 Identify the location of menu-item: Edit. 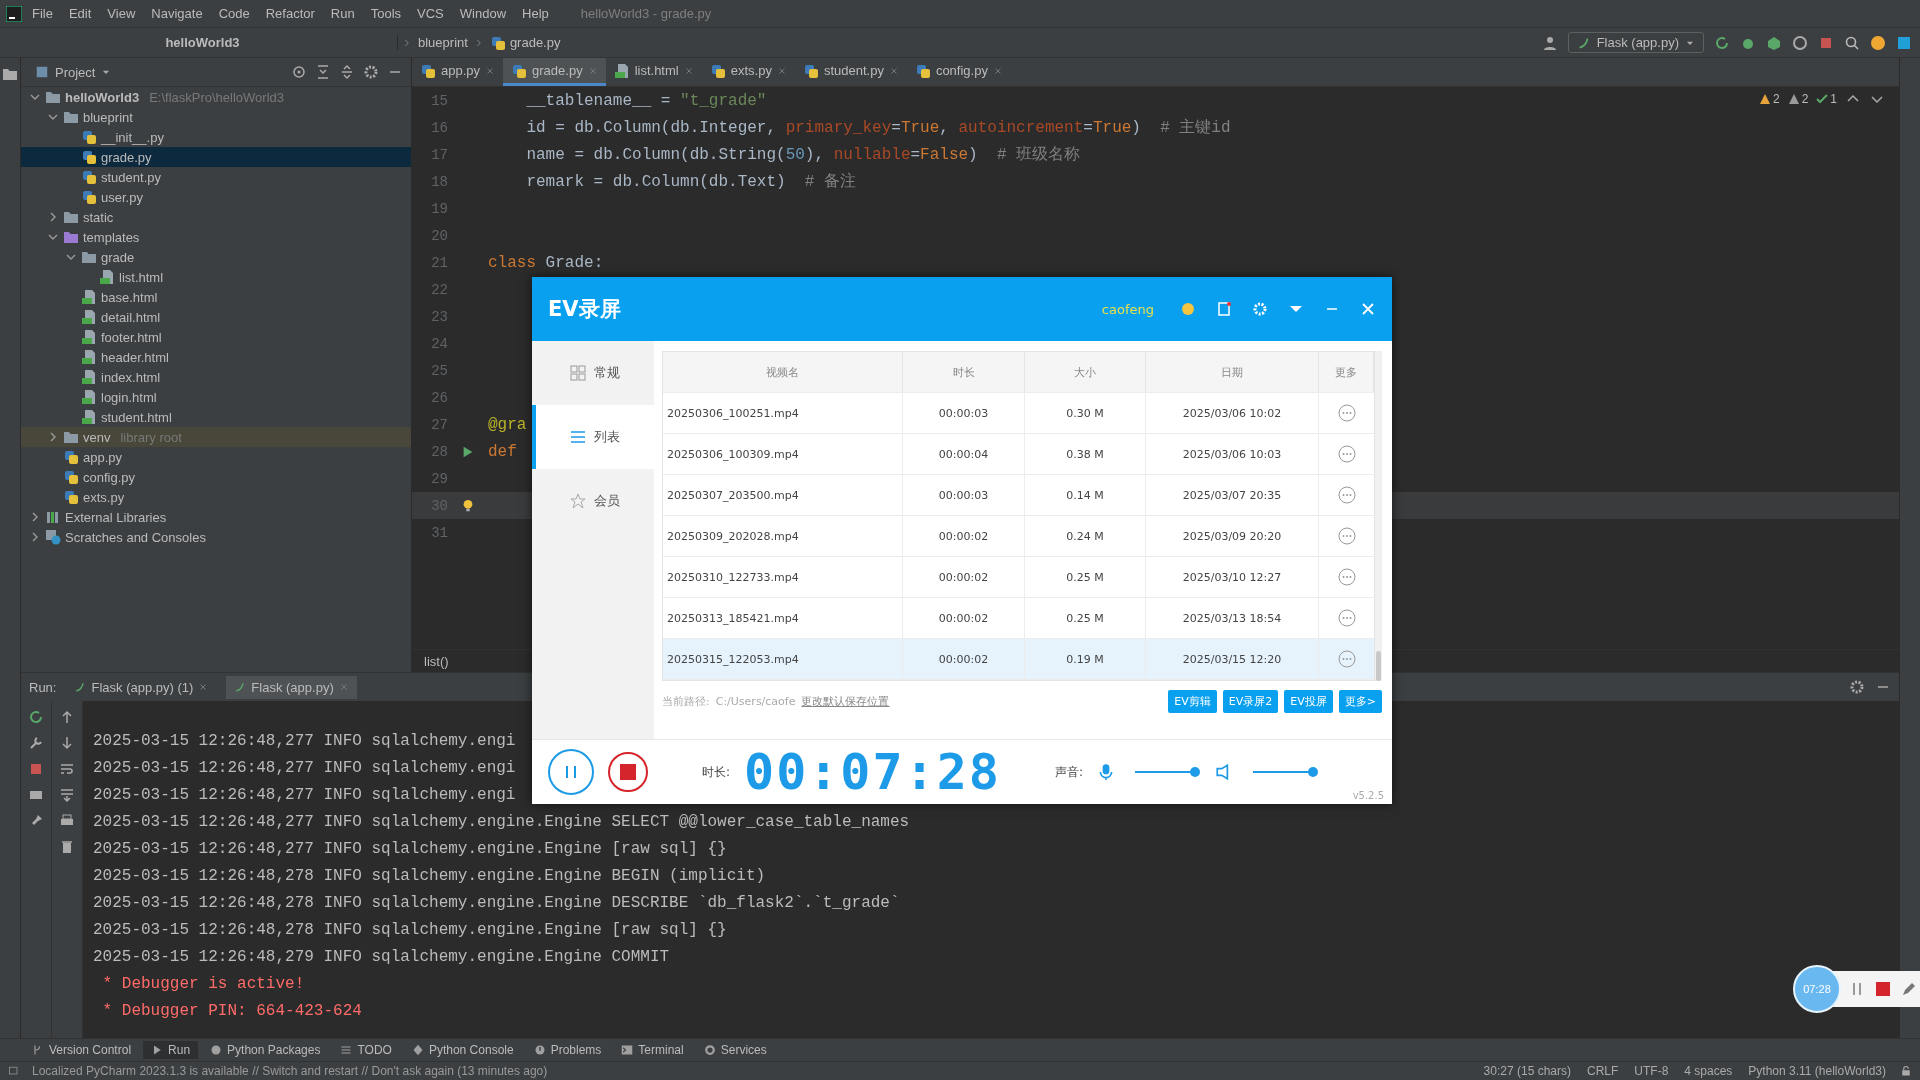
(80, 13).